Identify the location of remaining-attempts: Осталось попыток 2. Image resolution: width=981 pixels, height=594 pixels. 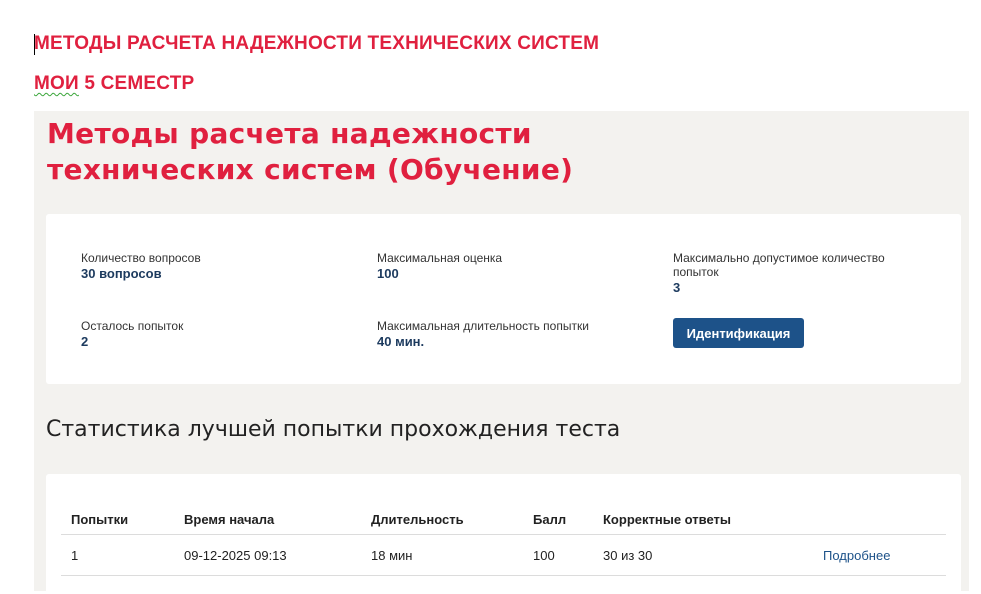
(132, 334).